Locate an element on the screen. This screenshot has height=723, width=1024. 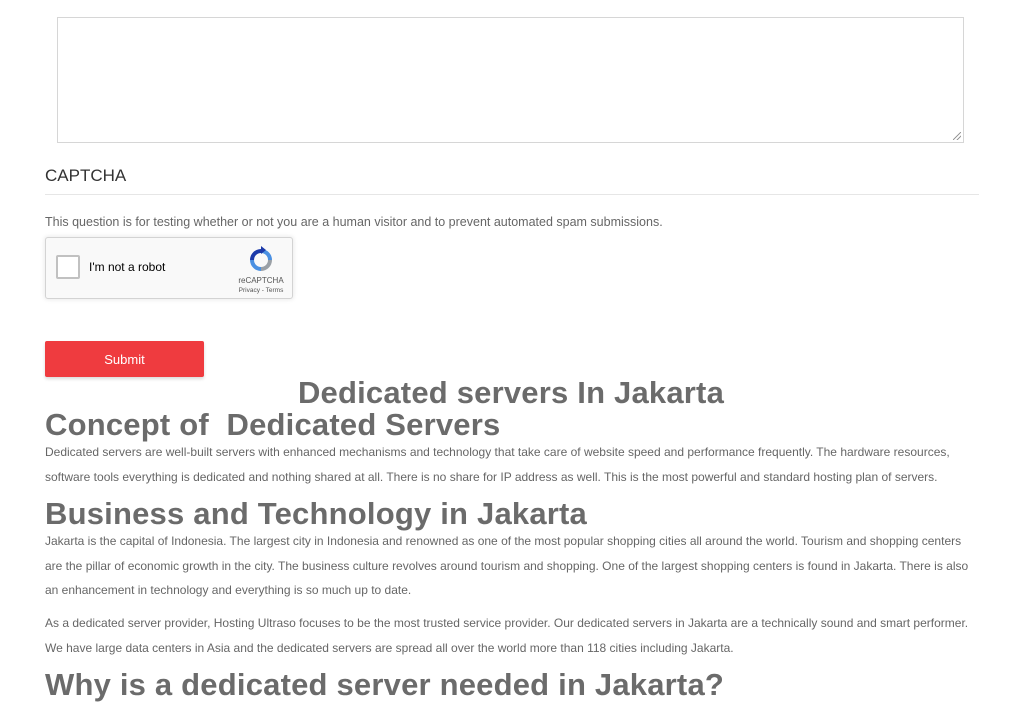
page-title: Dedicated servers In Jakarta is located at coordinates (511, 392).